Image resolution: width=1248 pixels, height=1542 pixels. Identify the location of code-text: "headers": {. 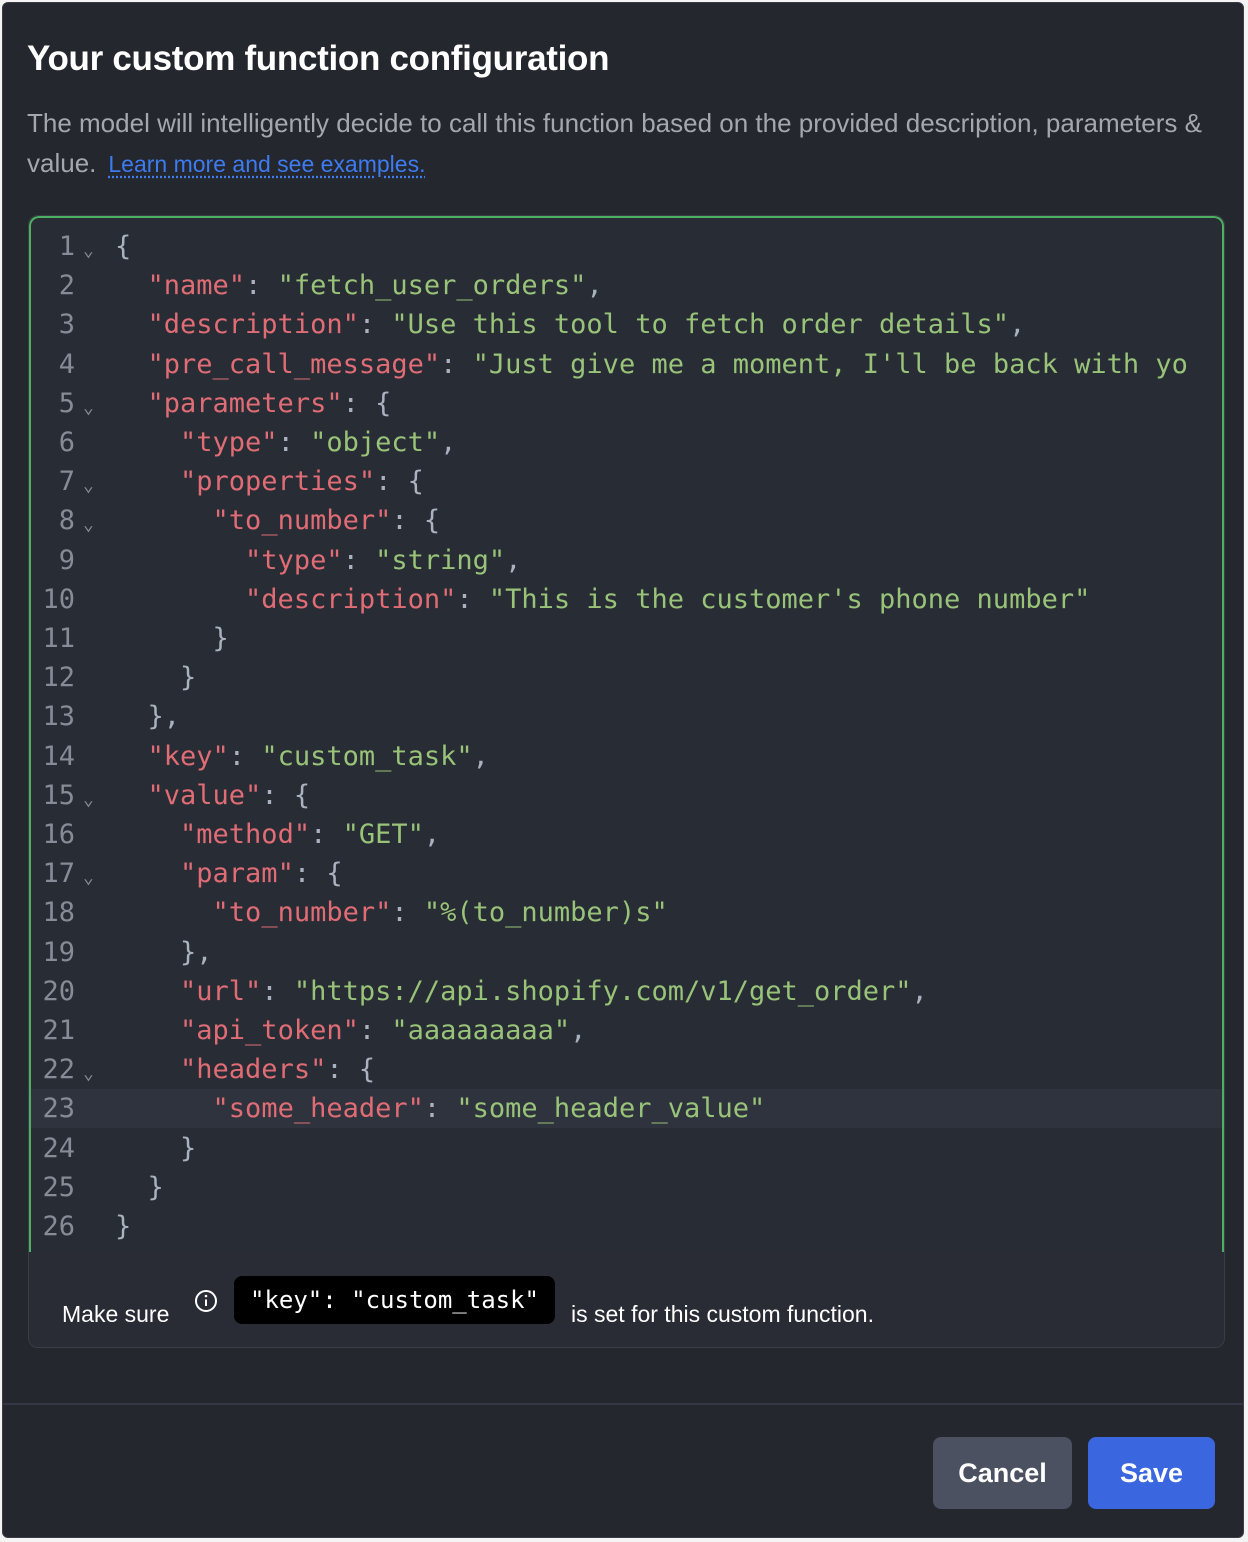
(278, 1070).